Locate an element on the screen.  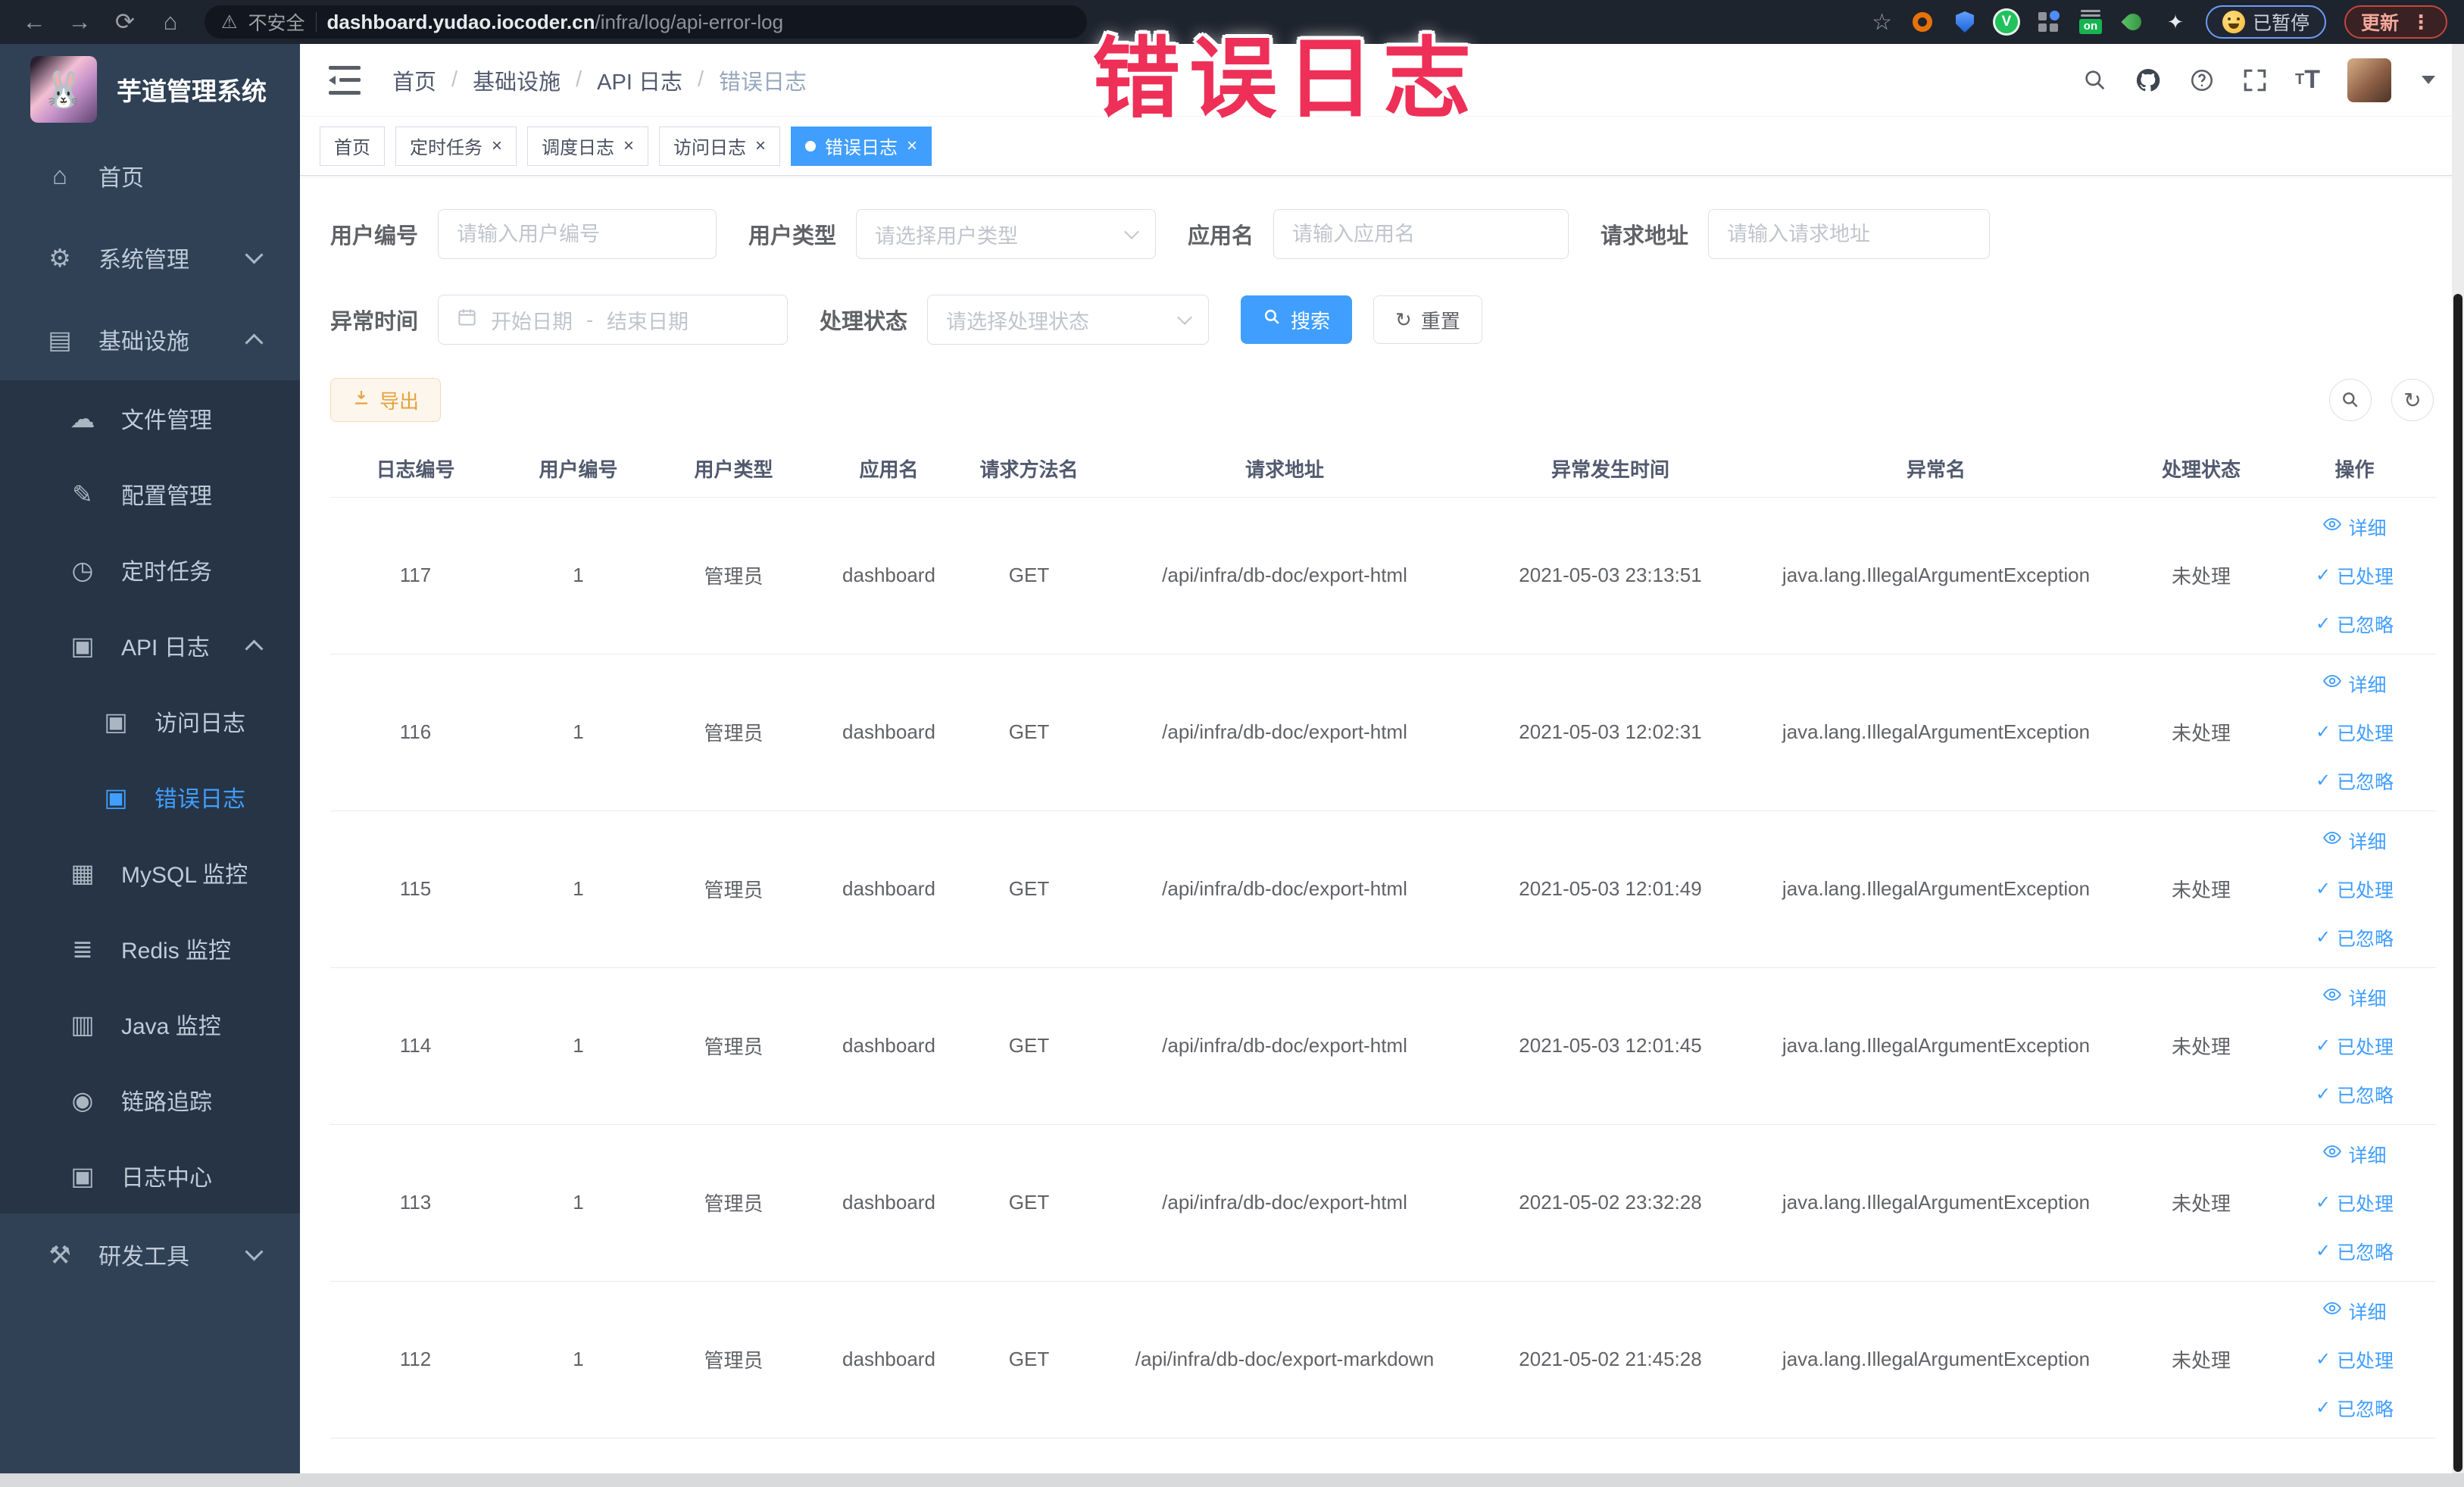
sidebar-item-java-monitor: ▥ Java 监控 is located at coordinates (150, 1024).